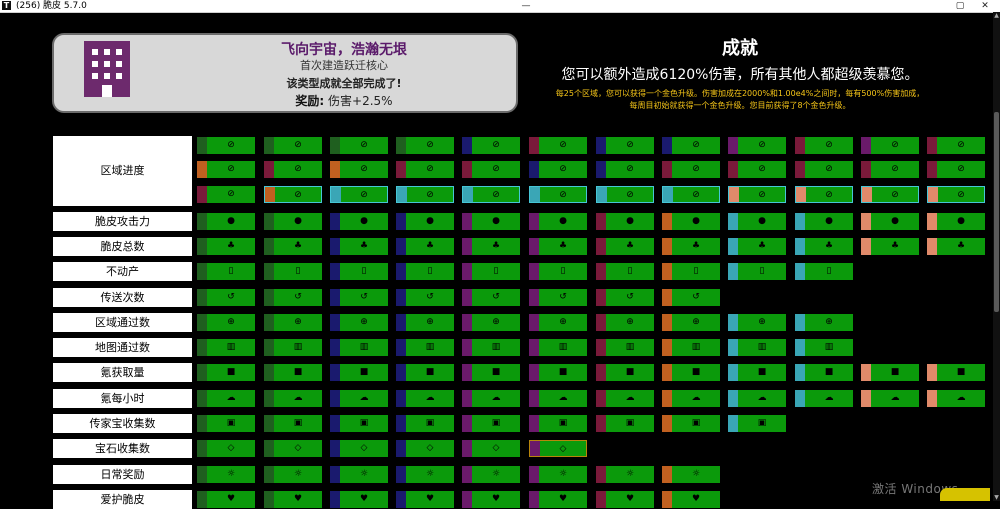  I want to click on scroll-up-arrow-icon: ▲, so click(996, 15).